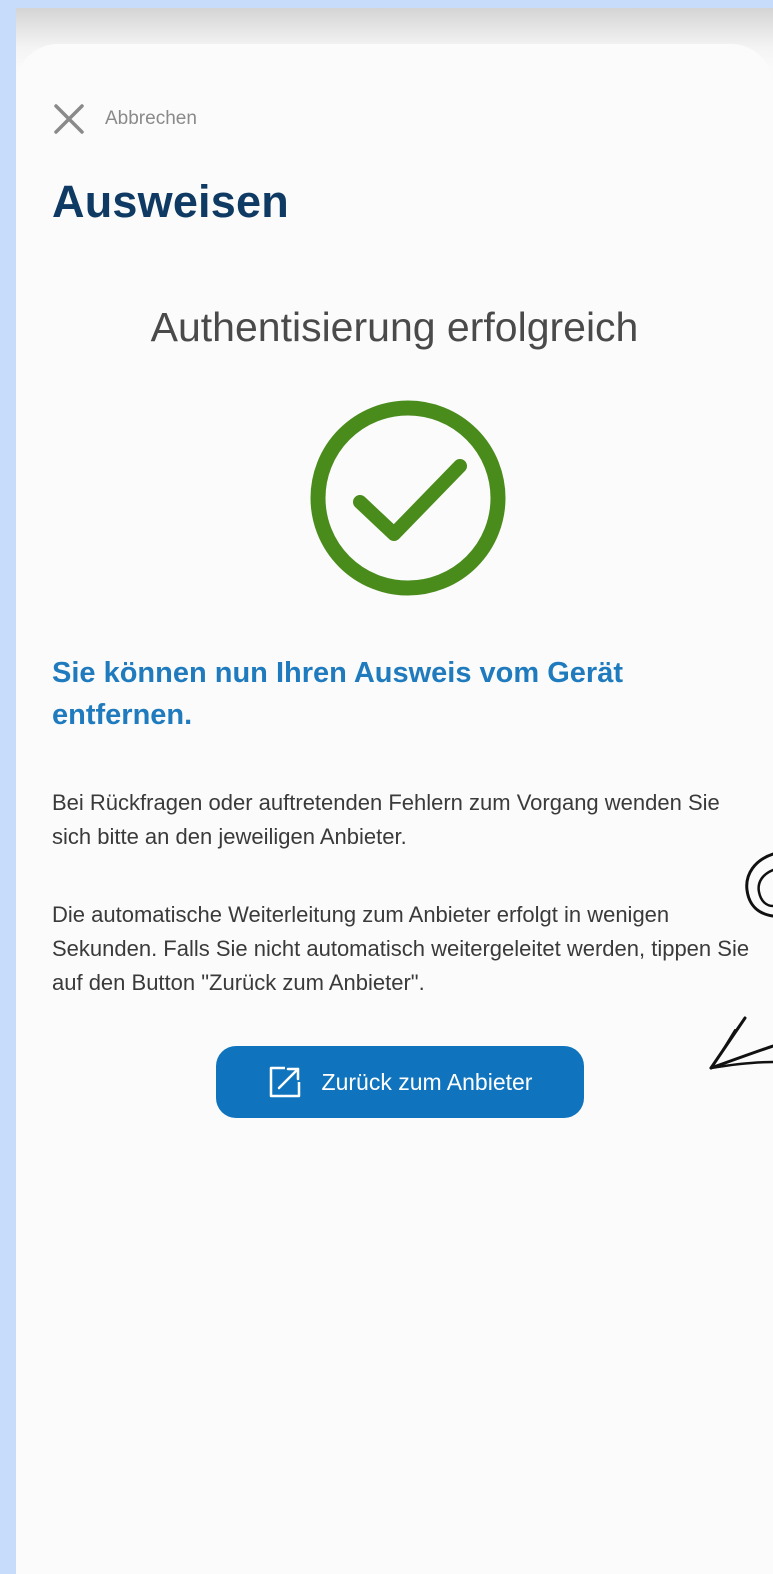  I want to click on cancel-button: Abbrechen, so click(125, 119).